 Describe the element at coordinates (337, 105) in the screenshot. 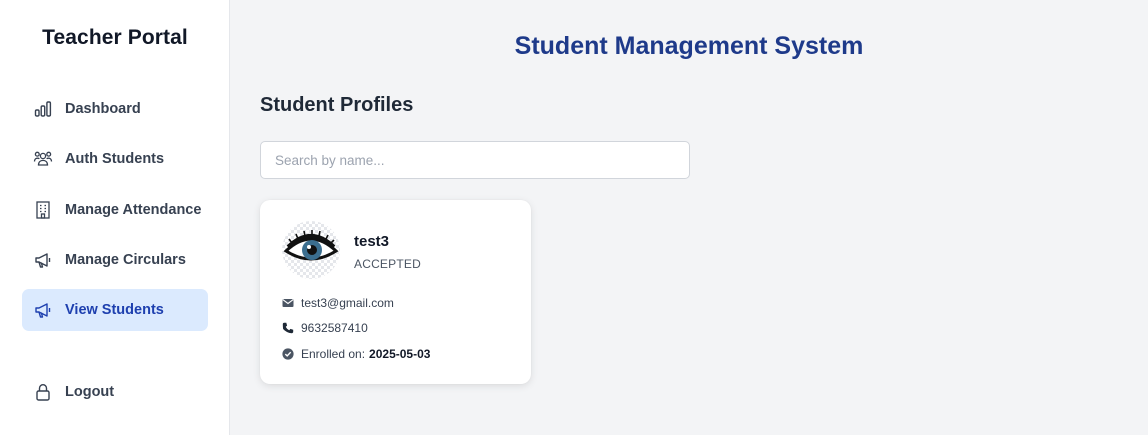

I see `section-title: Student Profiles` at that location.